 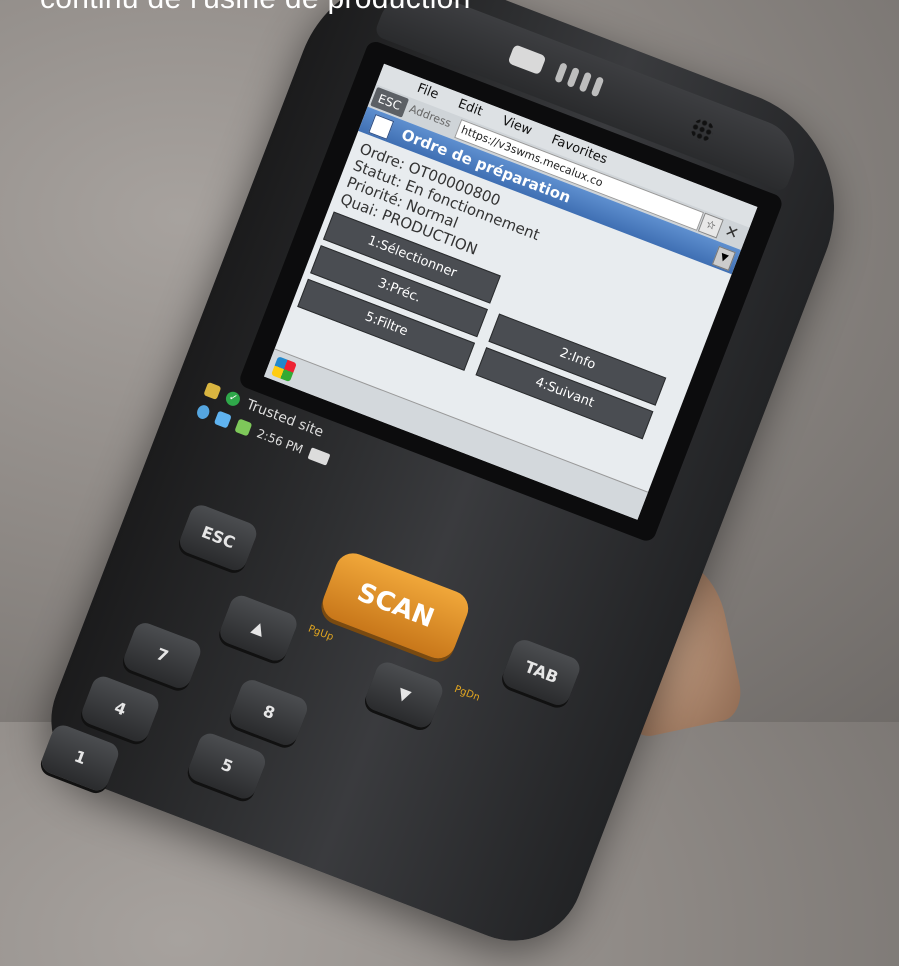 I want to click on bluetooth-icon, so click(x=203, y=412).